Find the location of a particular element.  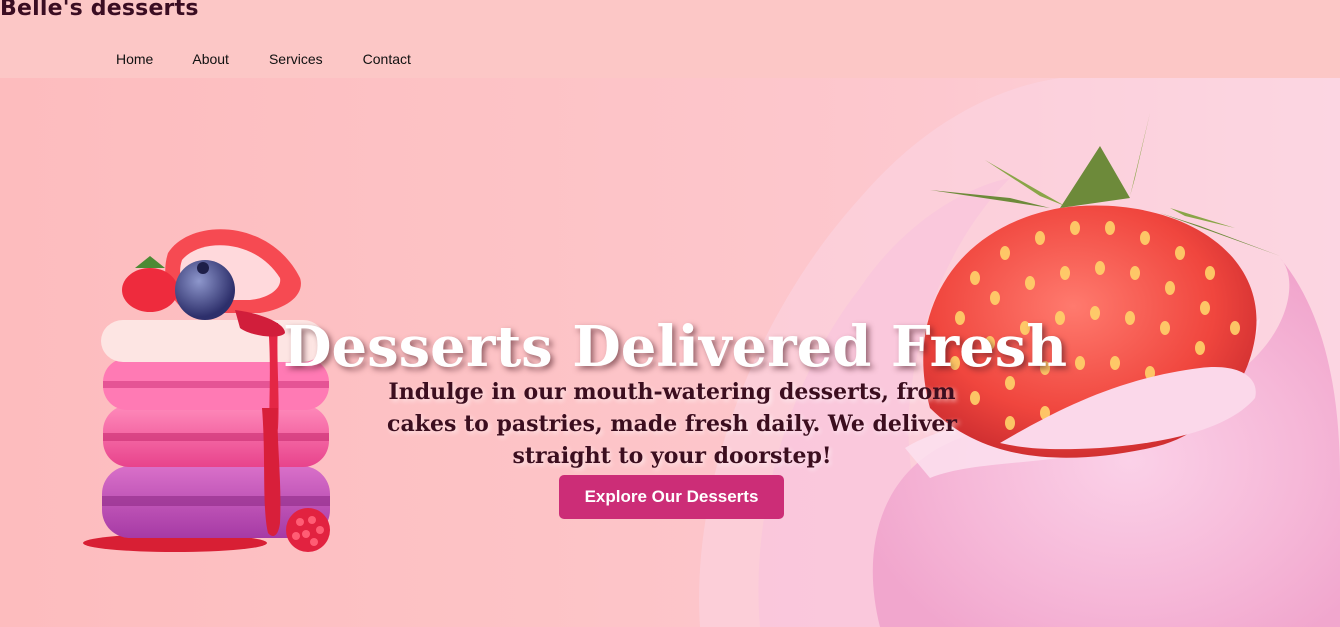

main-nav: Home About Services Contact is located at coordinates (263, 59).